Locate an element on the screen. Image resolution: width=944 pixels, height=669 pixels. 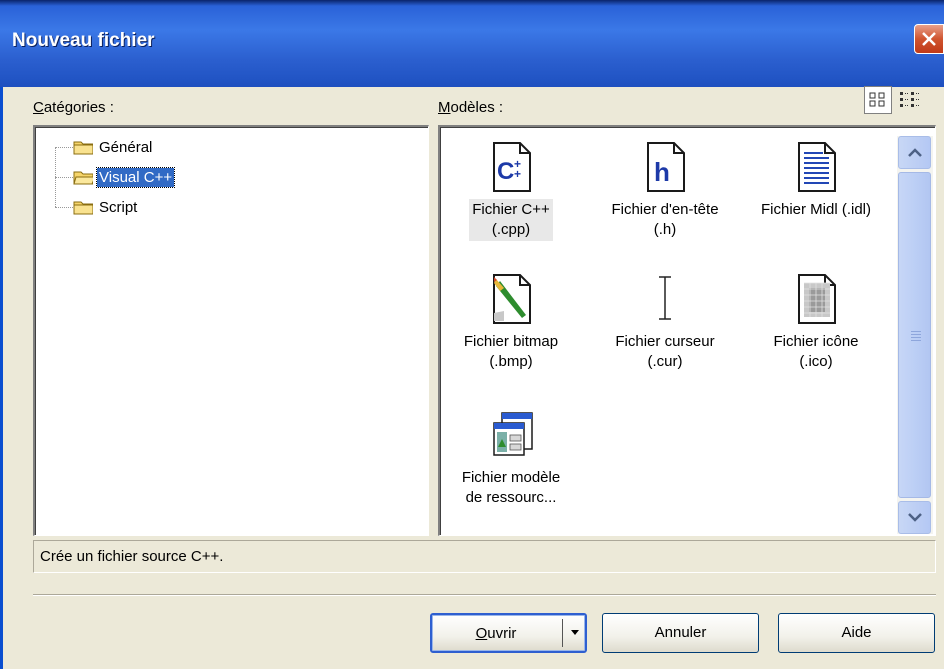
template-icon-file: Fichier icône (.ico) is located at coordinates (816, 323).